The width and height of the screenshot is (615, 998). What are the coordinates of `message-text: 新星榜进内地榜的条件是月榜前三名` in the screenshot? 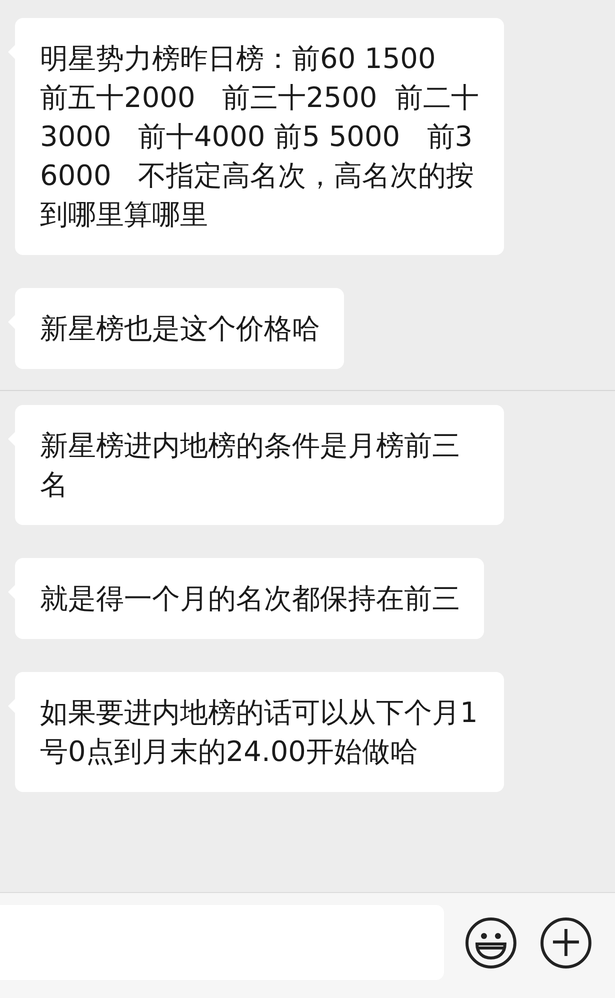 It's located at (250, 465).